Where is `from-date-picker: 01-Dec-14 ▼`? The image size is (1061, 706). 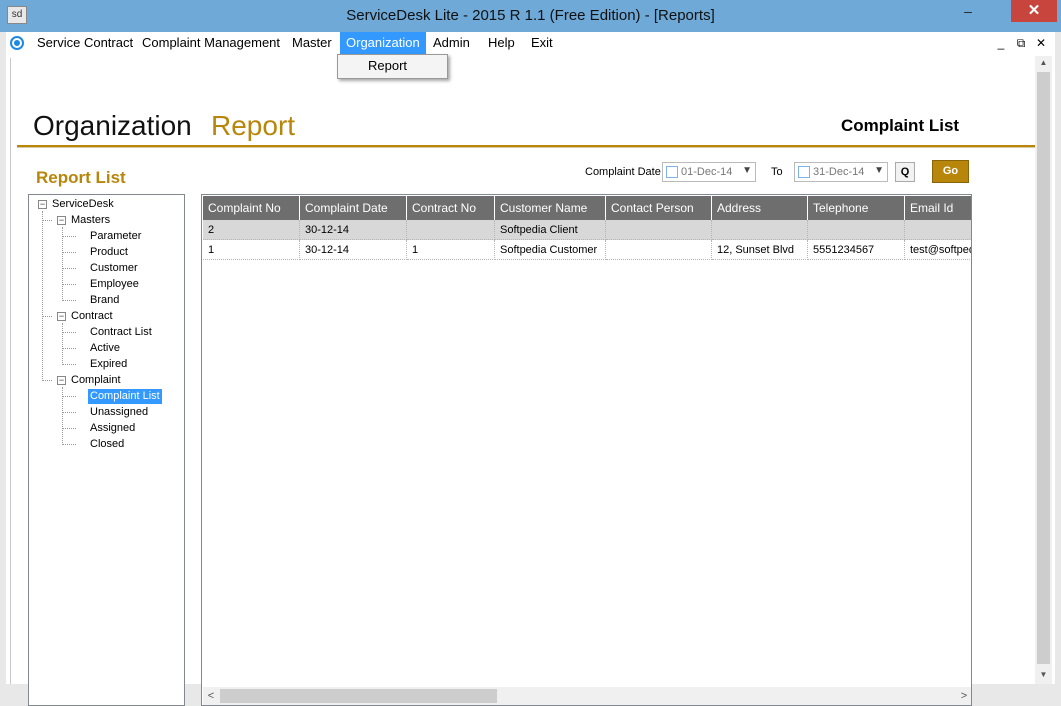
from-date-picker: 01-Dec-14 ▼ is located at coordinates (709, 172).